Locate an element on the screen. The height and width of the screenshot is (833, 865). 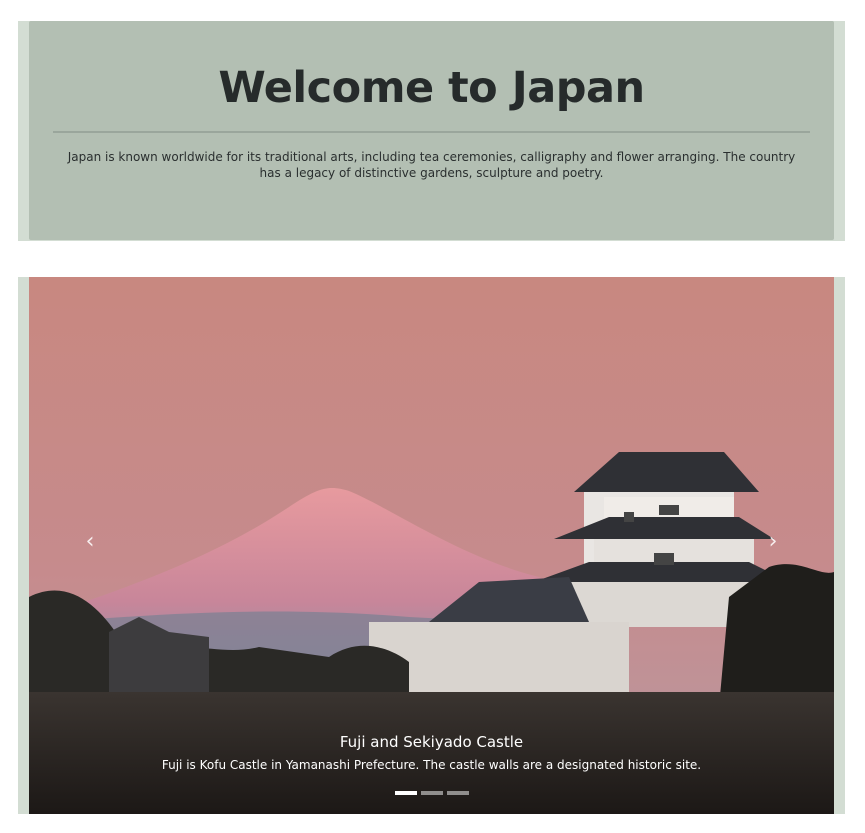
carousel-prev-button: ‹ is located at coordinates (90, 542).